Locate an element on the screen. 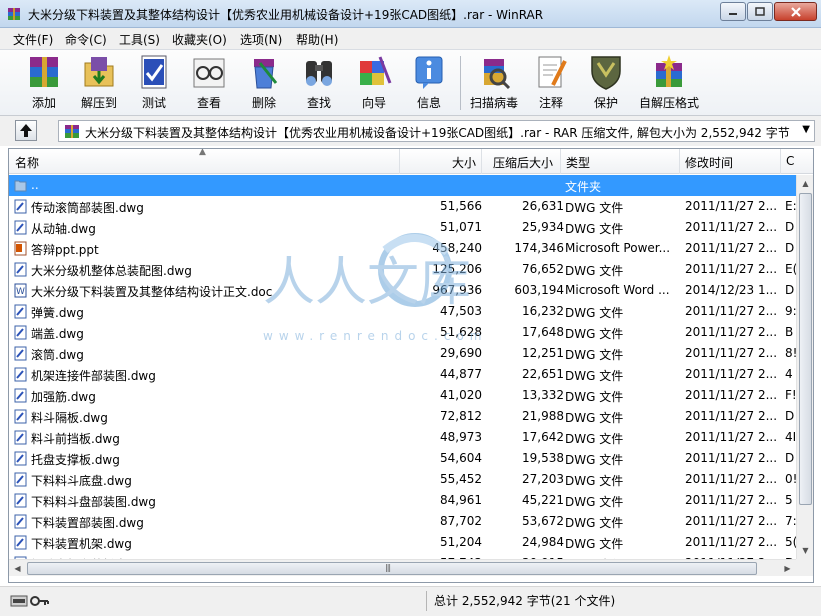  scroll-down-icon: ▼ is located at coordinates (805, 550).